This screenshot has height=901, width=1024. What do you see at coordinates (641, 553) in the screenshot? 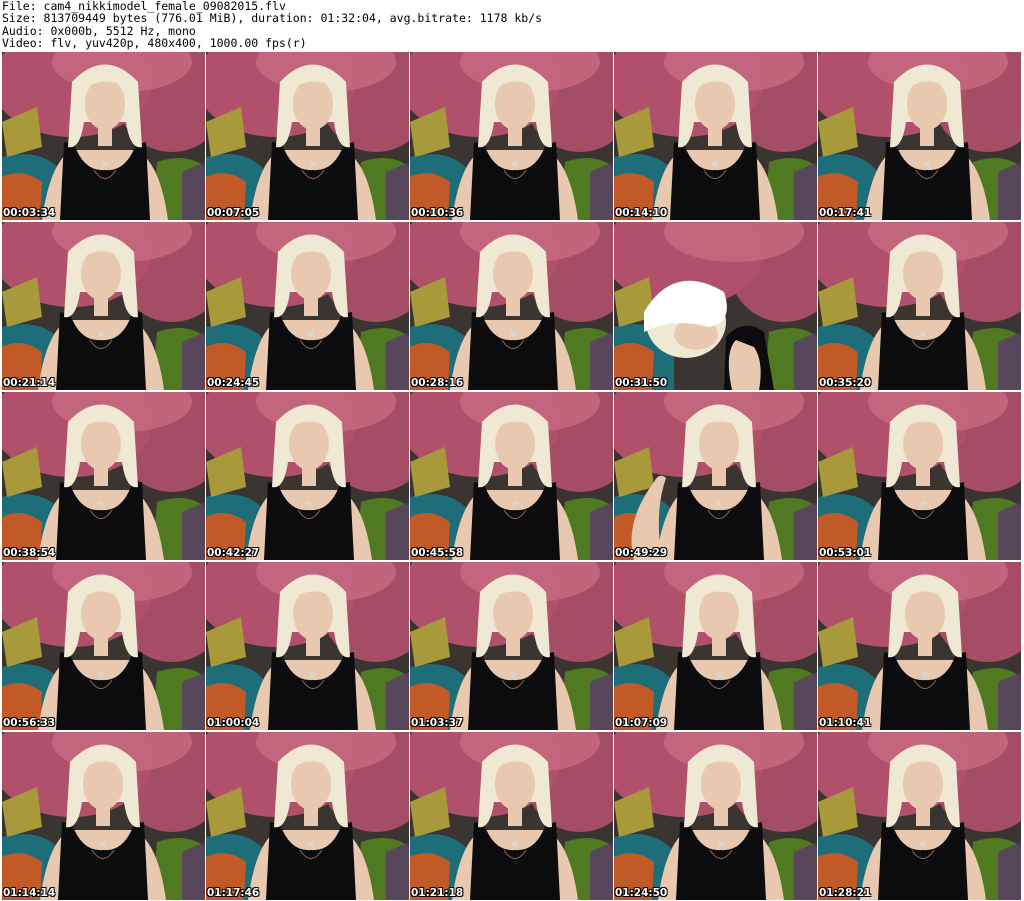
I see `timestamp-label: 00:49:29` at bounding box center [641, 553].